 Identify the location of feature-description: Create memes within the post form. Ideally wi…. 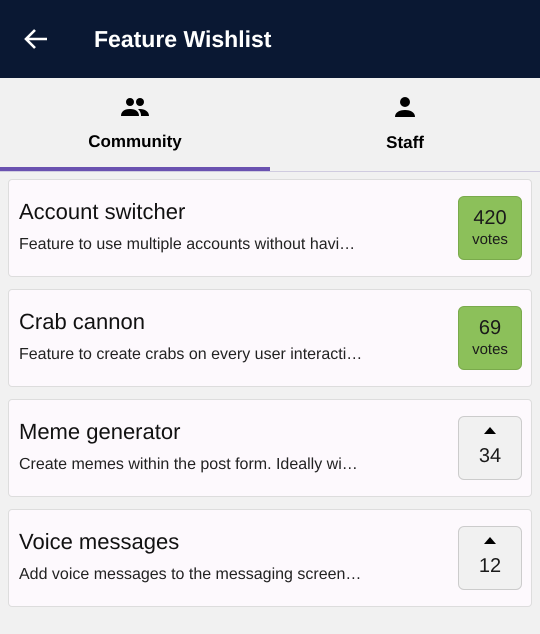
(189, 465).